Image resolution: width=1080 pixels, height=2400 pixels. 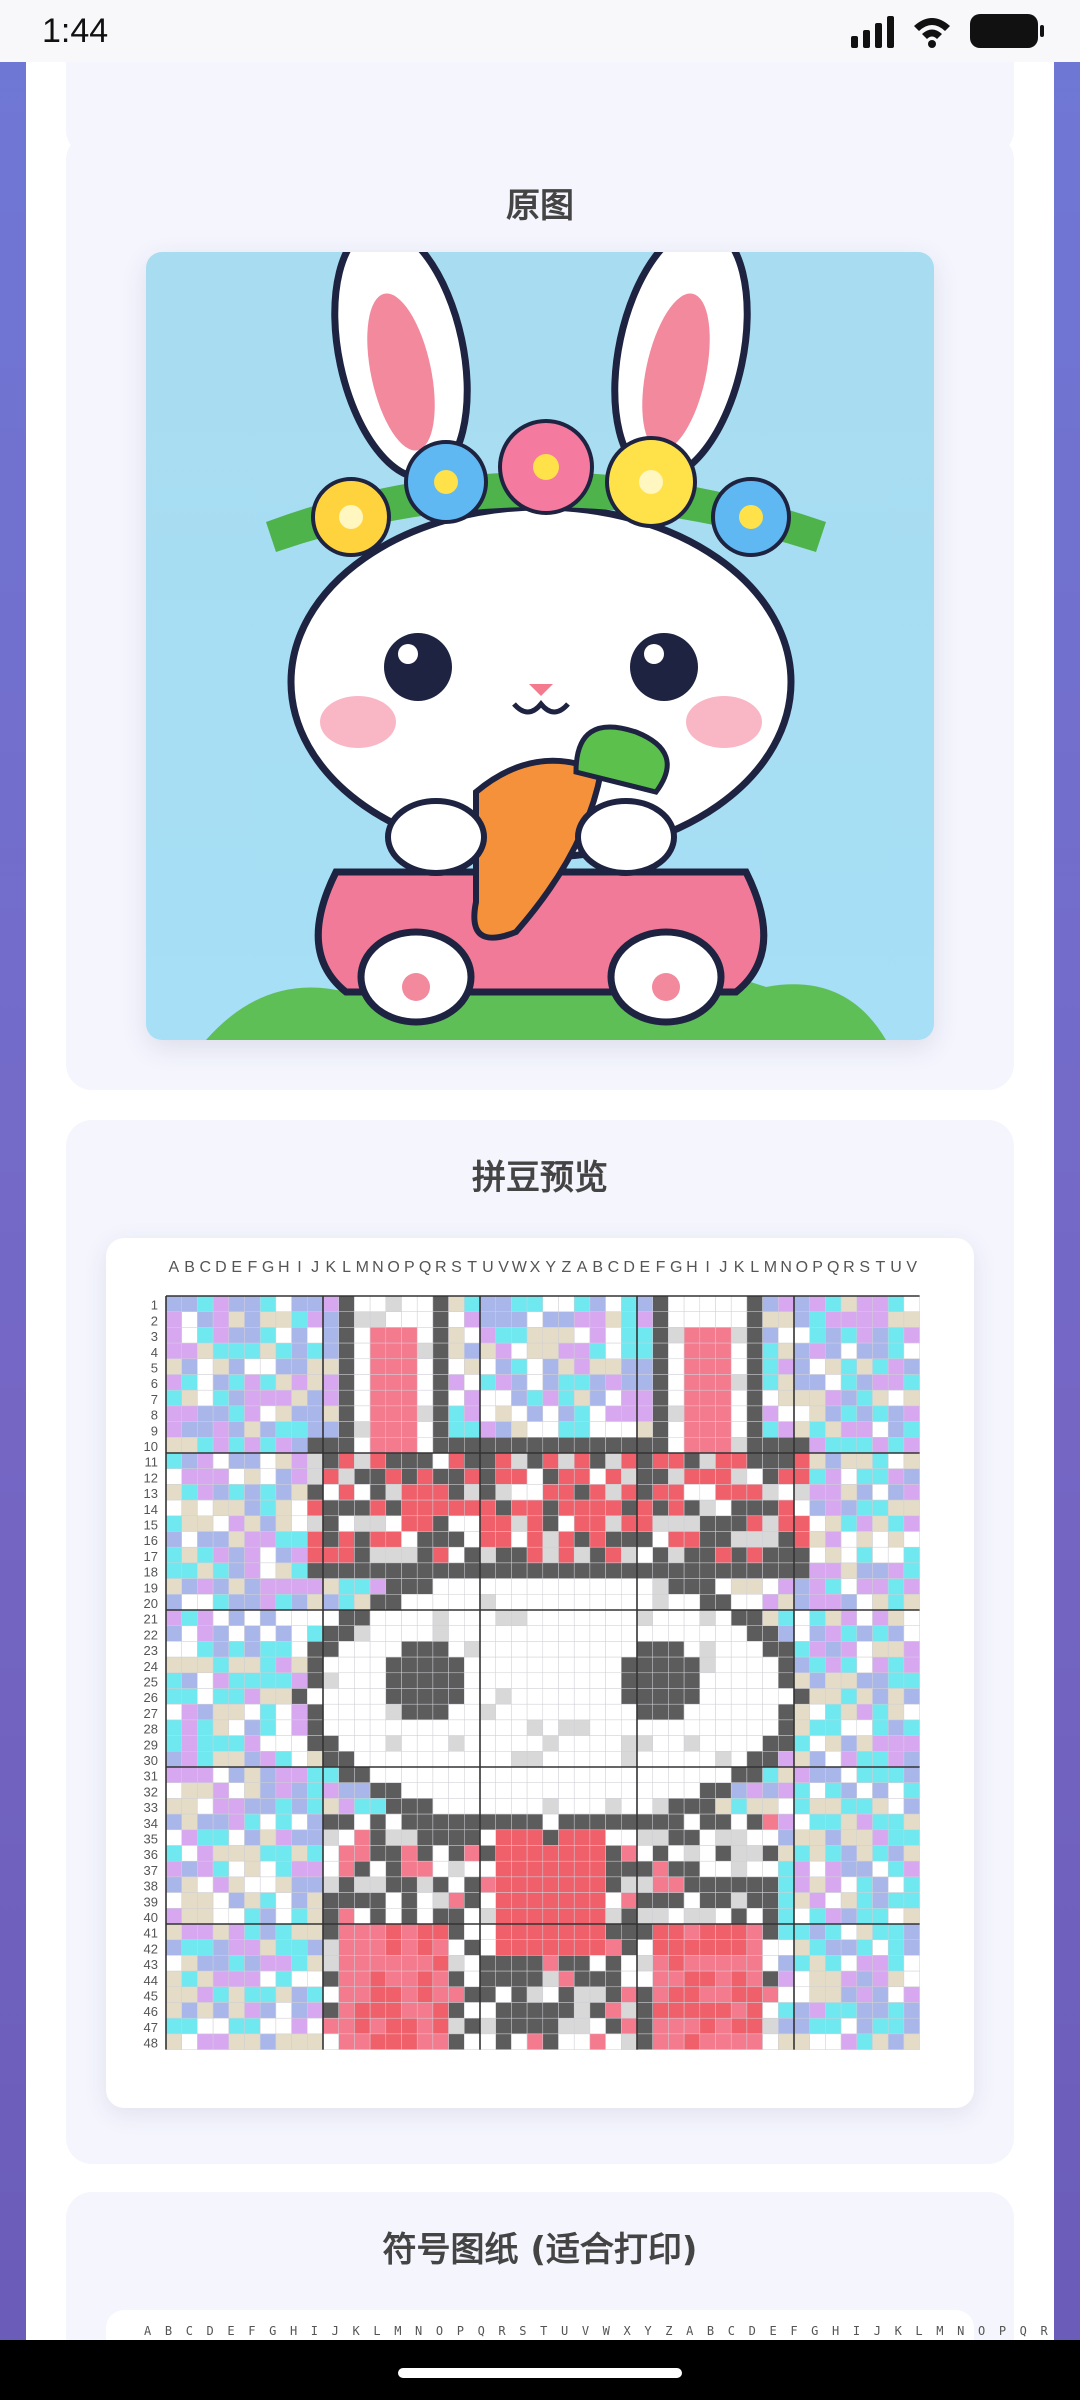 I want to click on home-gesture-handle, so click(x=540, y=2373).